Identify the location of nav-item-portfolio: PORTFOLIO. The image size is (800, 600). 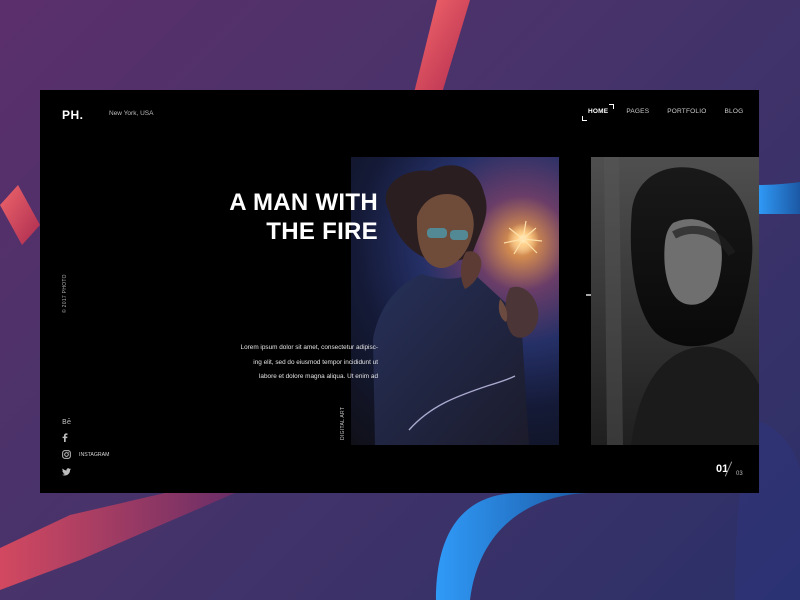
(686, 111).